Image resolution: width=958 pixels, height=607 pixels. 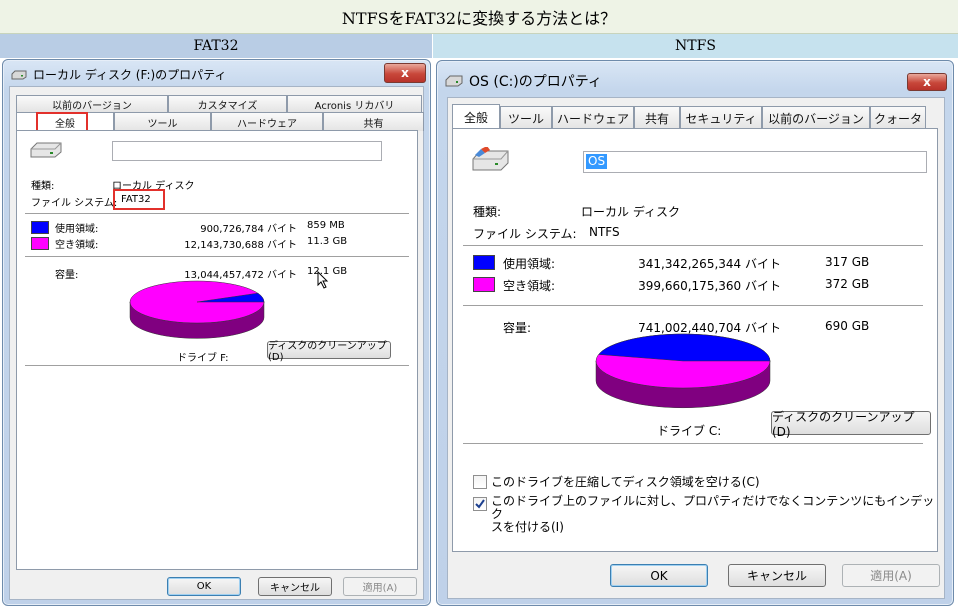 I want to click on fat32-tabs-top: 以前のバージョン カスタマイズ Acronis リカバリ, so click(x=219, y=103).